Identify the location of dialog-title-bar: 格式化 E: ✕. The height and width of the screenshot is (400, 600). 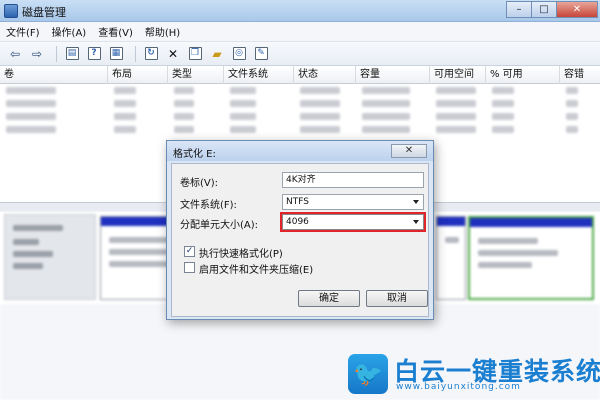
(300, 151).